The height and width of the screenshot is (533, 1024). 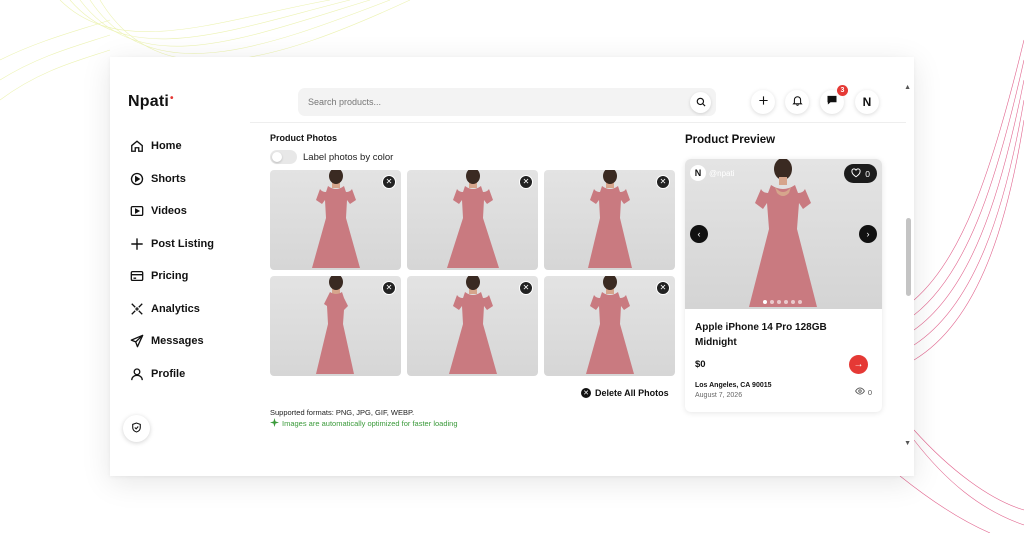 I want to click on search-button, so click(x=700, y=102).